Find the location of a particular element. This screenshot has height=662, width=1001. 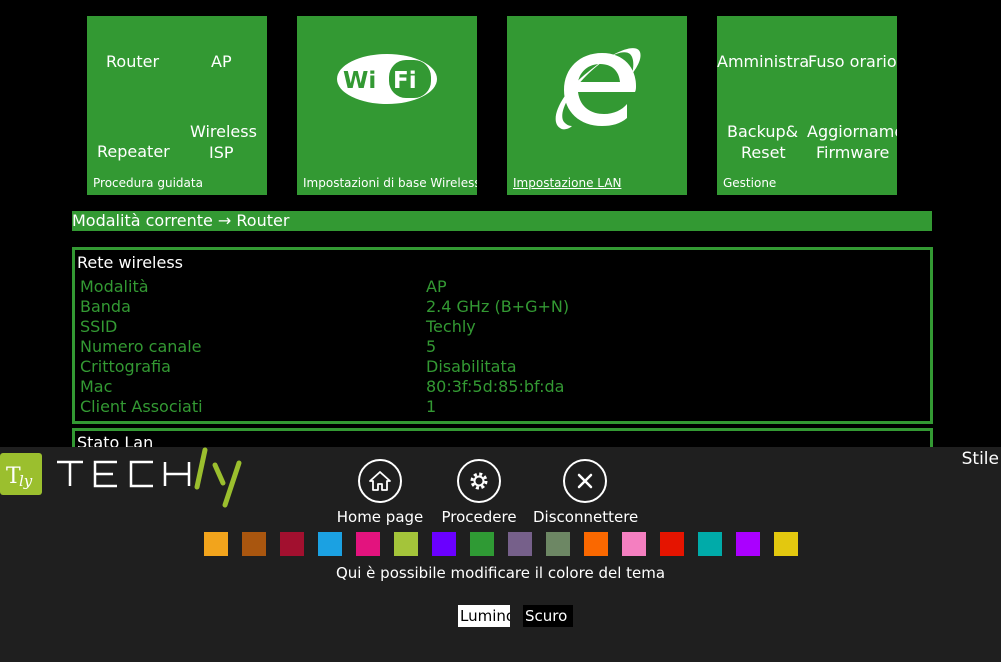

status-row: Modalità AP is located at coordinates (500, 287).